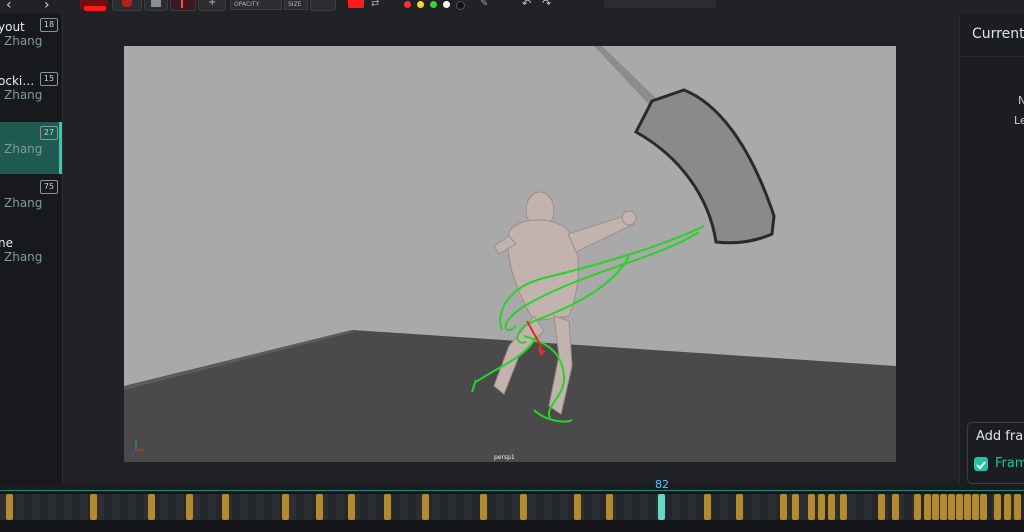  What do you see at coordinates (420, 4) in the screenshot?
I see `color-yellow` at bounding box center [420, 4].